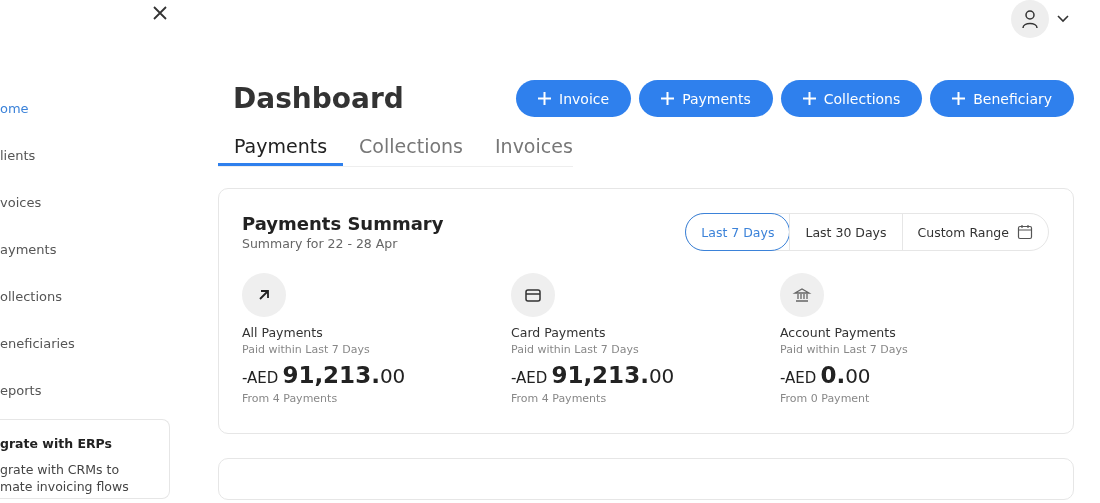  I want to click on sidebar-item: eneficiaries, so click(85, 354).